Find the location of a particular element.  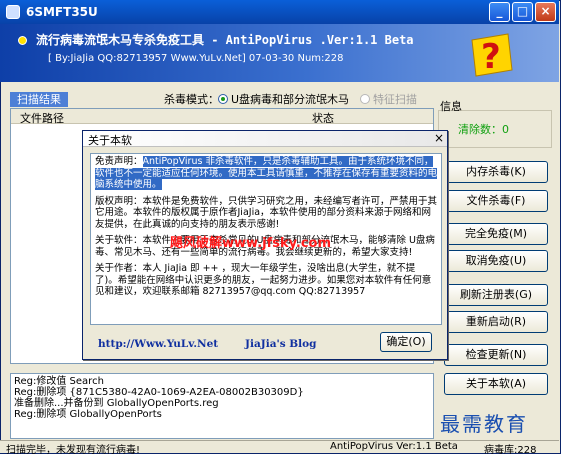

dialog-title-bar is located at coordinates (265, 139).